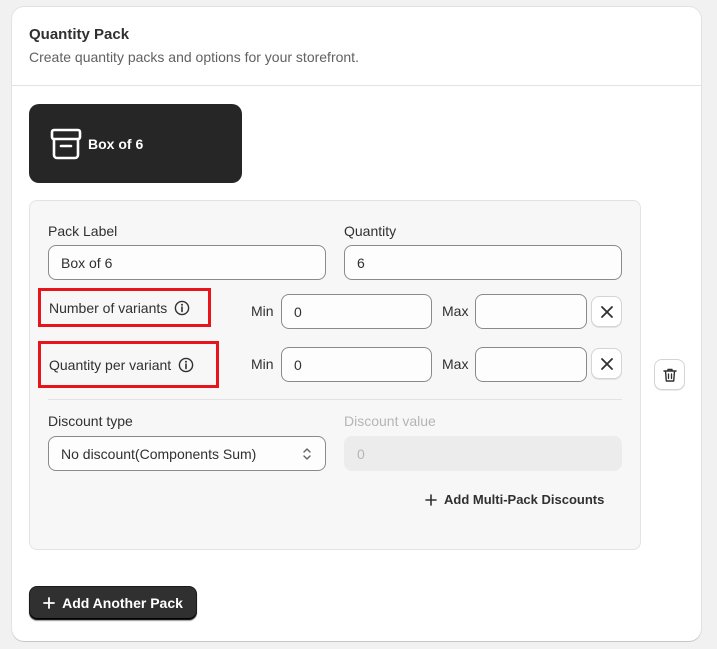 This screenshot has width=717, height=649. I want to click on per-variant-min-input, so click(356, 364).